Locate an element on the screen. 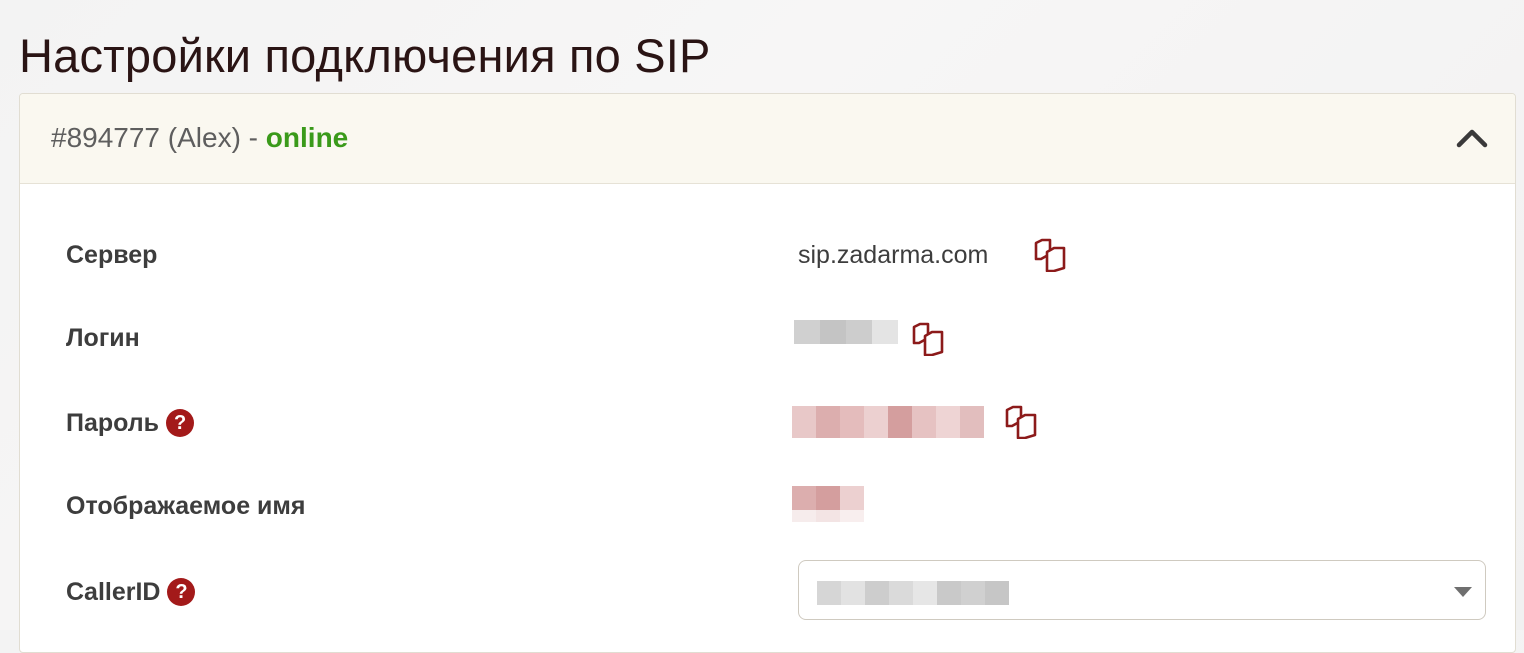  password-value-masked is located at coordinates (888, 422).